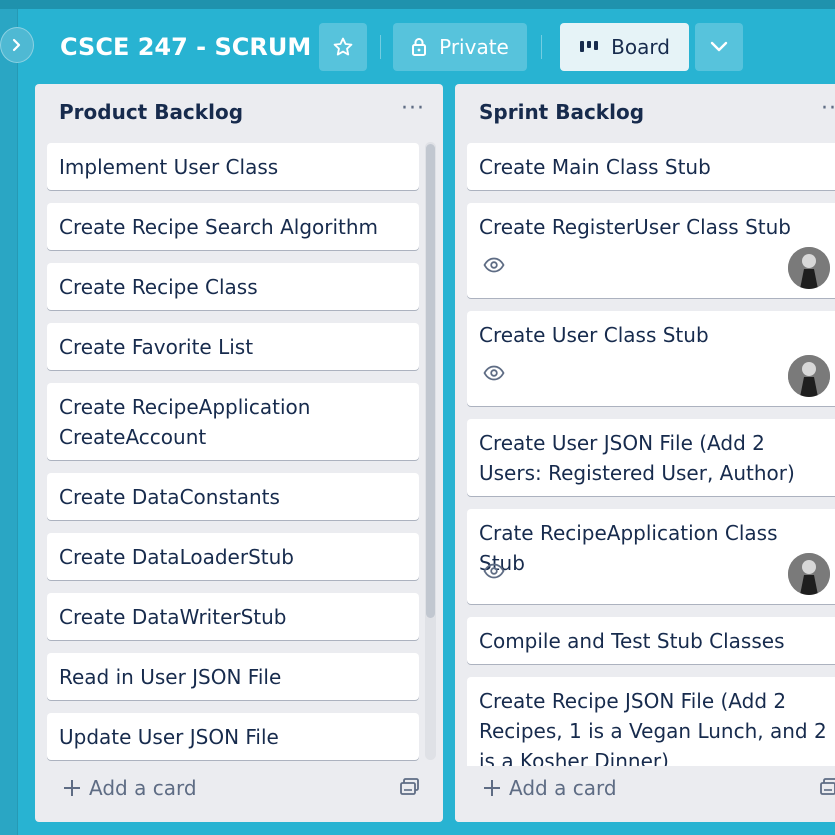 The image size is (835, 835). I want to click on board-view-button: Board, so click(624, 47).